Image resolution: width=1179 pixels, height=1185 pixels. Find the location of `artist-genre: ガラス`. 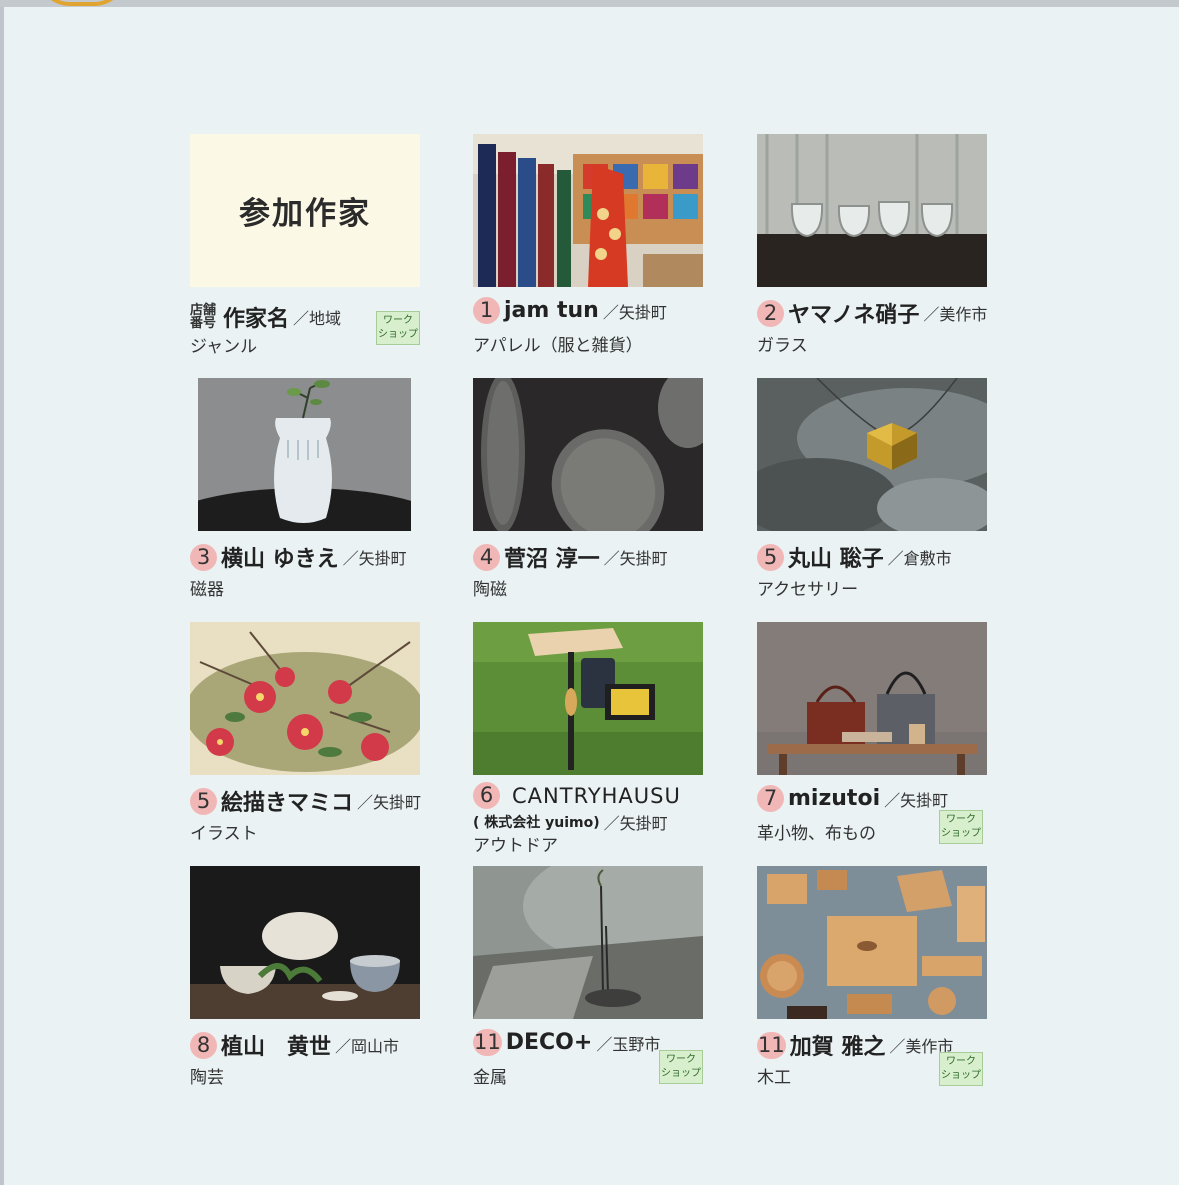

artist-genre: ガラス is located at coordinates (782, 346).